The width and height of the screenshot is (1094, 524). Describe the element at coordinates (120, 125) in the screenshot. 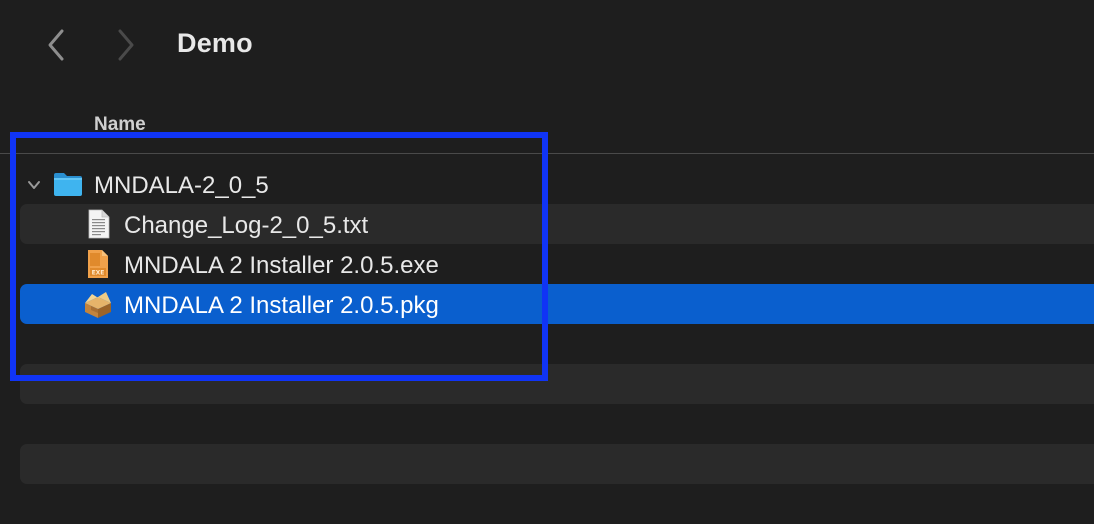

I see `name-column-header: Name` at that location.